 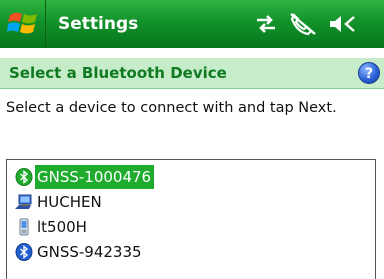 I want to click on page-title: Select a Bluetooth Device, so click(x=118, y=73).